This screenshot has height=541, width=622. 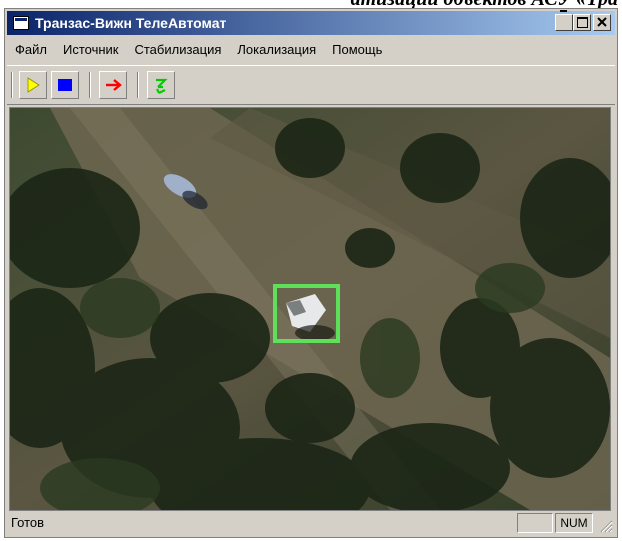 I want to click on next-frame-button, so click(x=113, y=85).